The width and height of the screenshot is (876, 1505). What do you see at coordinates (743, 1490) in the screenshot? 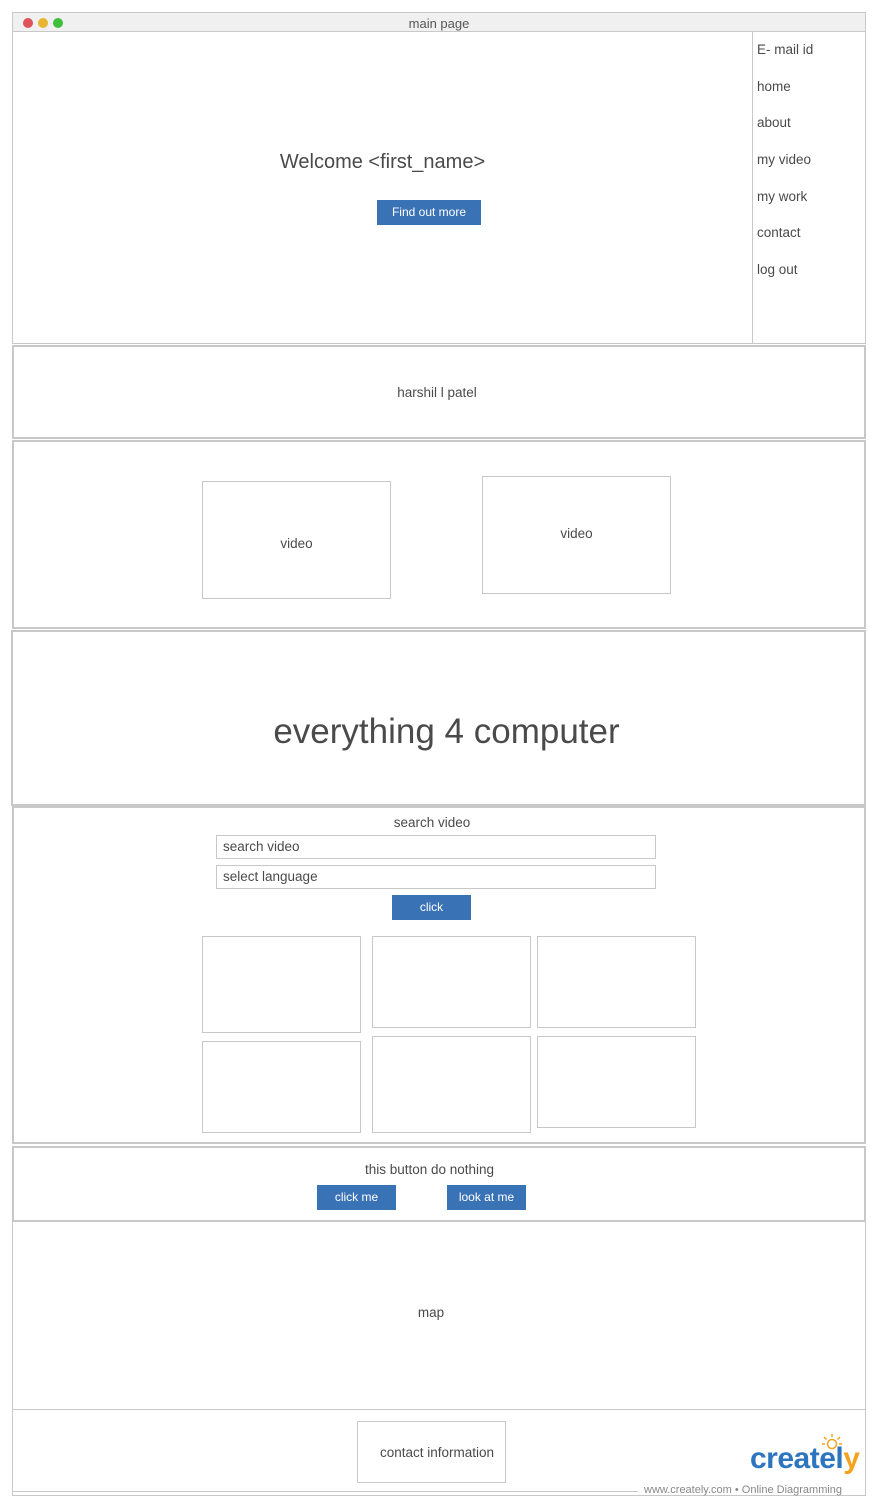
I see `creately-watermark: www.creately.com • Online Diagramming` at bounding box center [743, 1490].